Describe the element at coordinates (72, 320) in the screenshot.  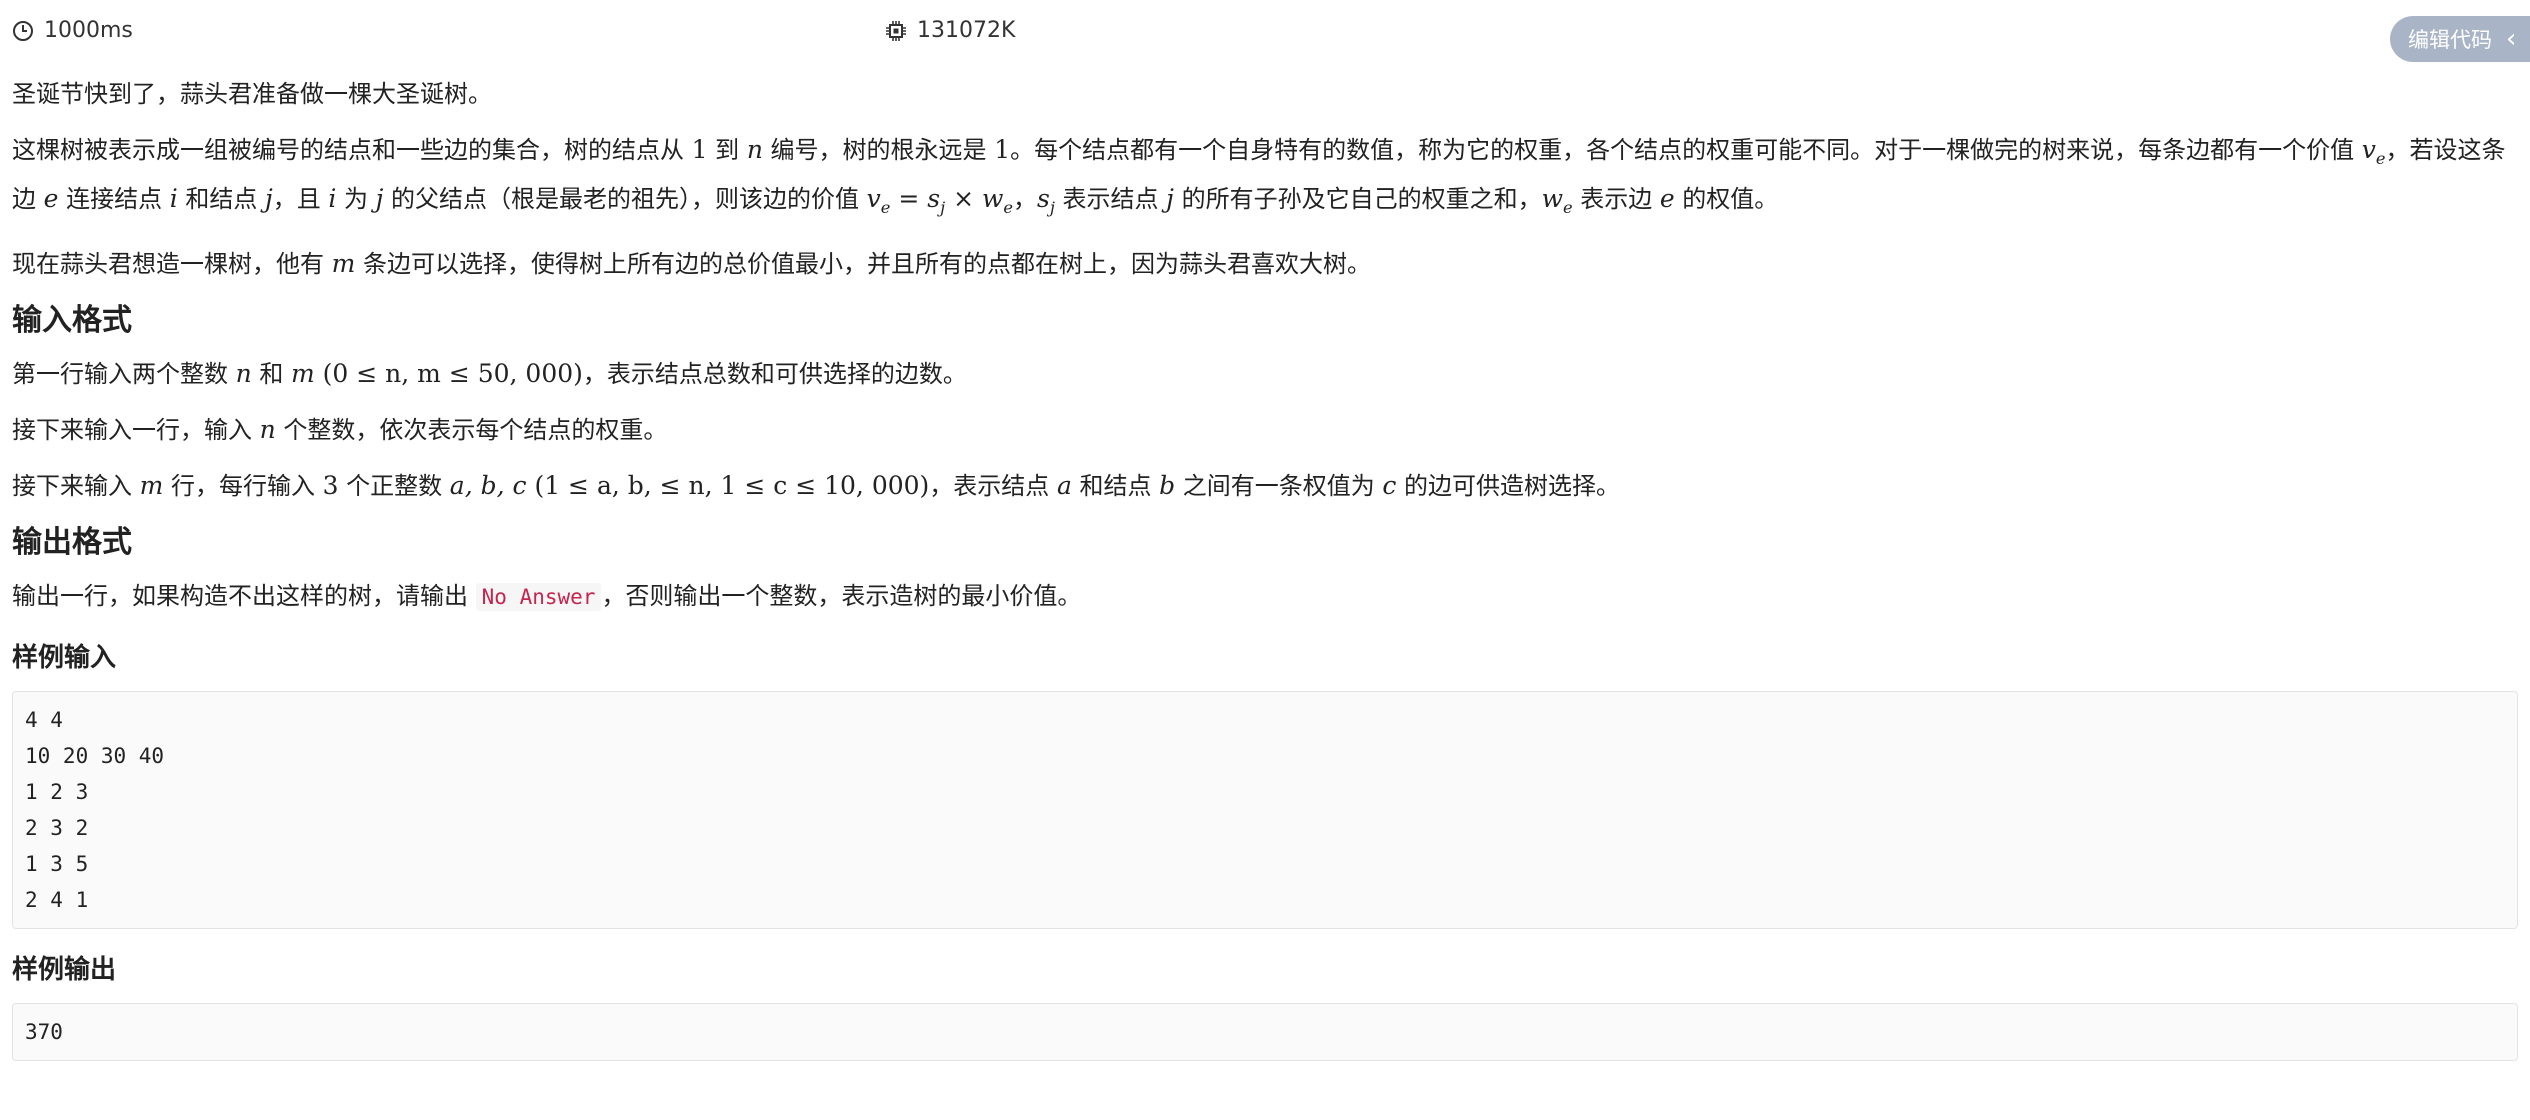
I see `input-format-heading: 输入格式` at that location.